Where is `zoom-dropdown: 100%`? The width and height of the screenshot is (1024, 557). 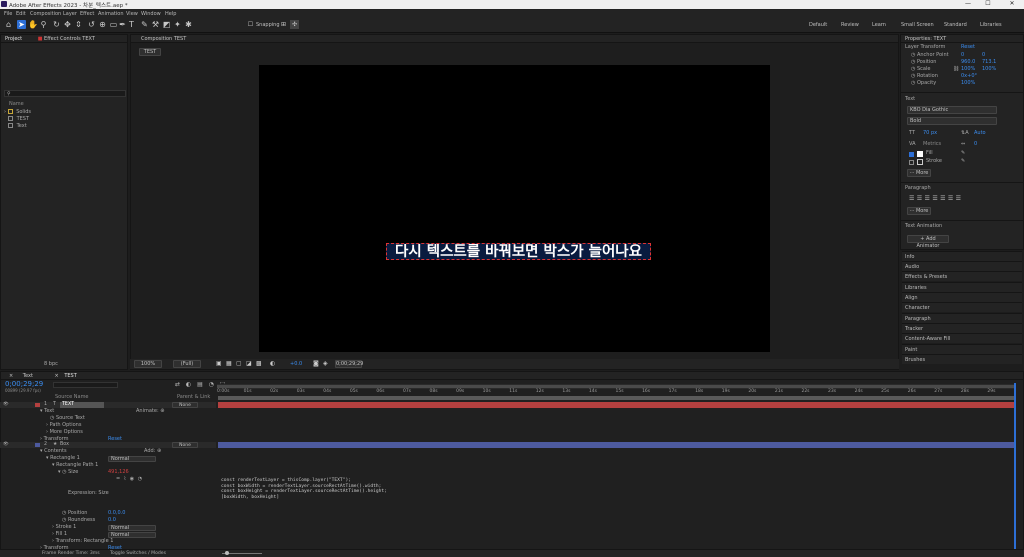
zoom-dropdown: 100% is located at coordinates (148, 364).